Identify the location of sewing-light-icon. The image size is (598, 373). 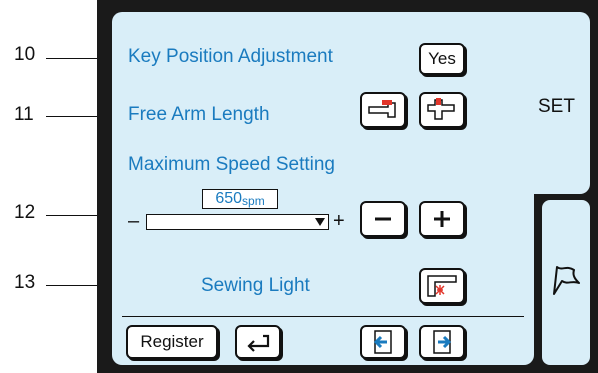
(442, 286).